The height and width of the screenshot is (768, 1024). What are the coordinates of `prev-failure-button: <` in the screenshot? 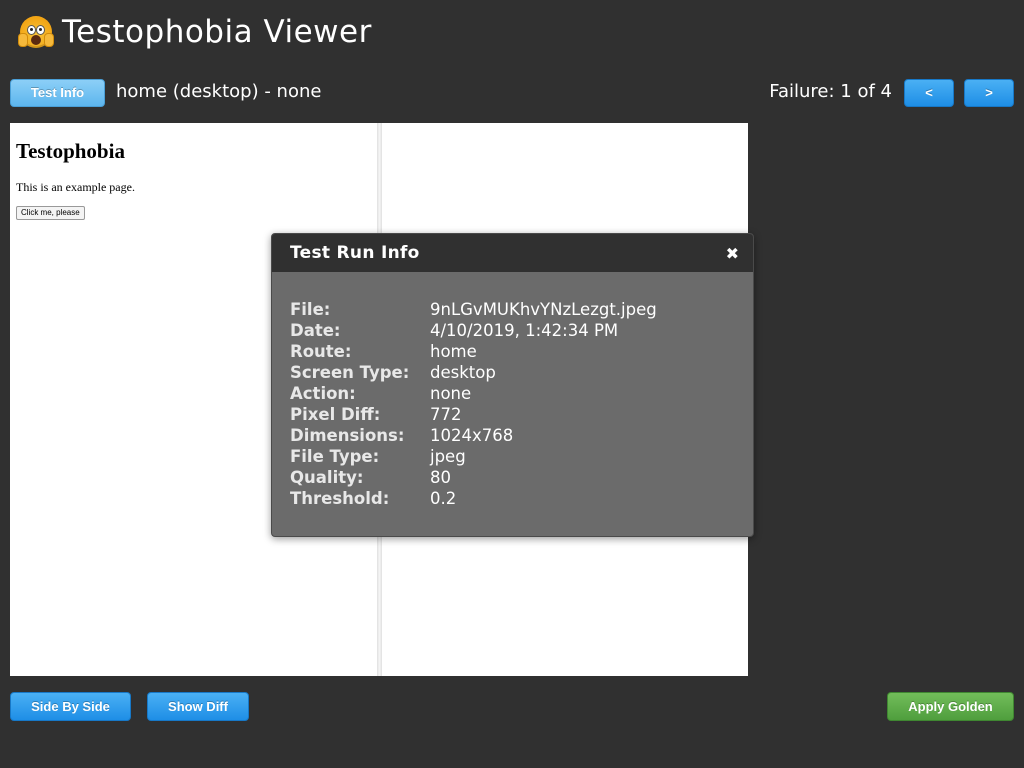 It's located at (929, 93).